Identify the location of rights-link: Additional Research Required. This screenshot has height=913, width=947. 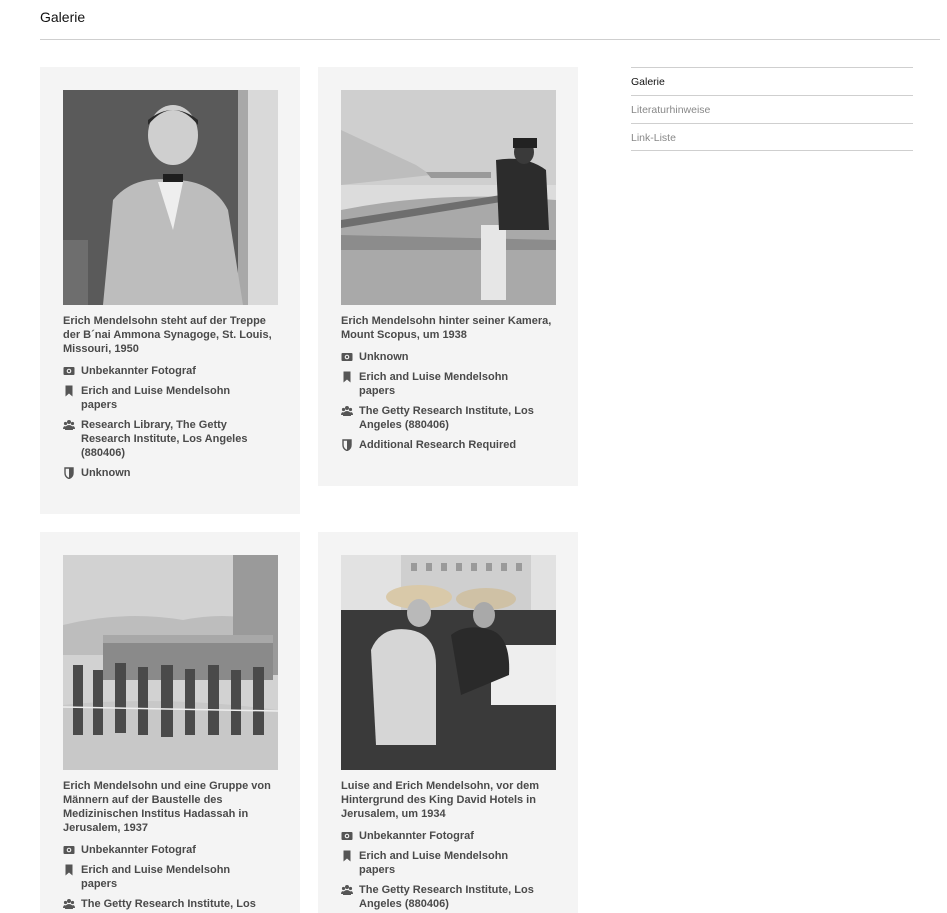
(437, 445).